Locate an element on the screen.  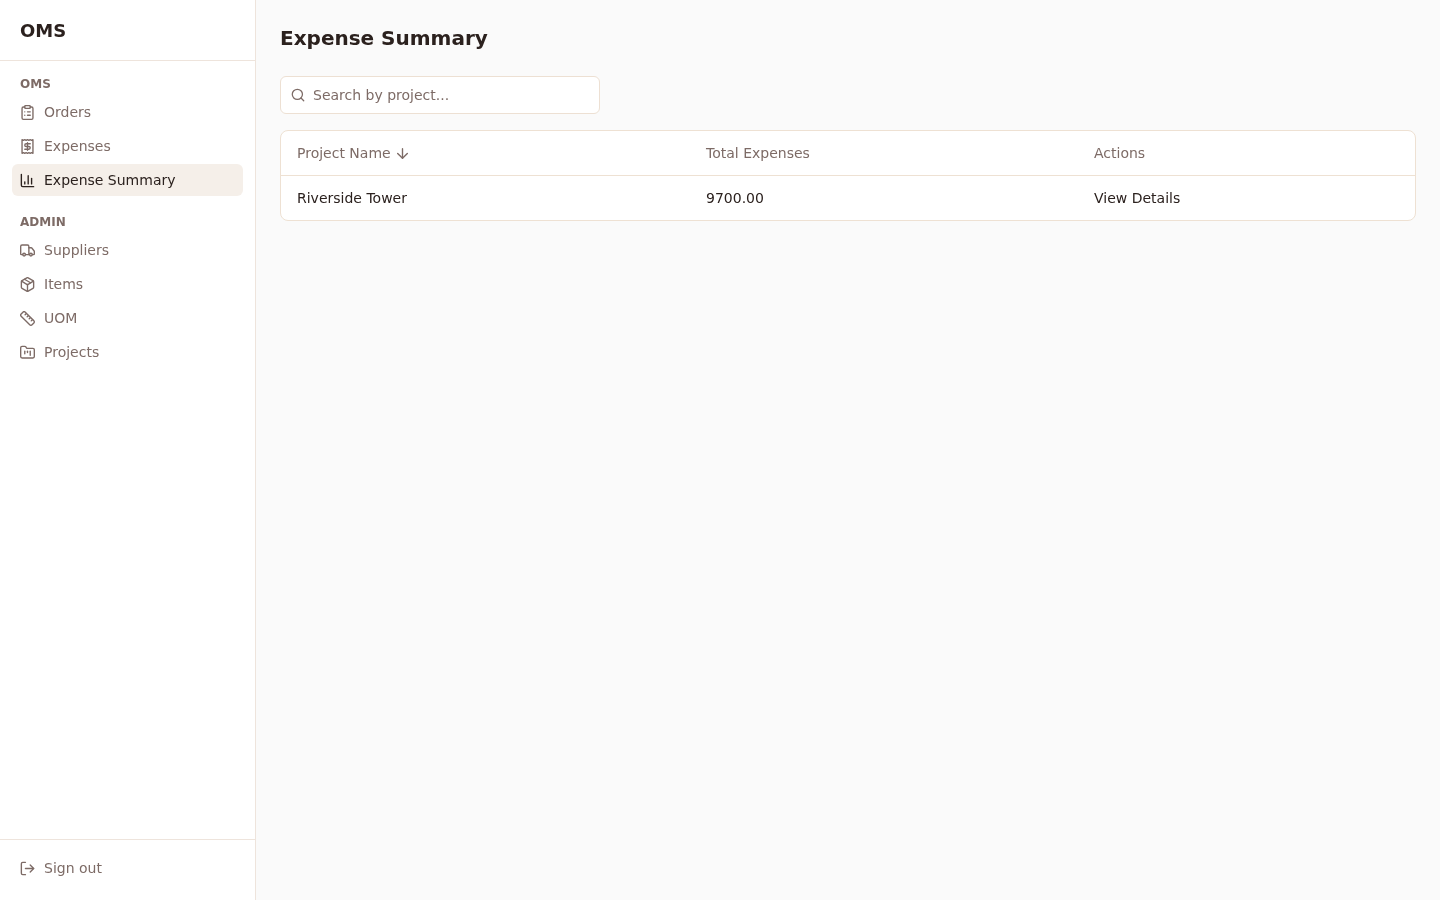
nav-item: Expenses is located at coordinates (127, 146).